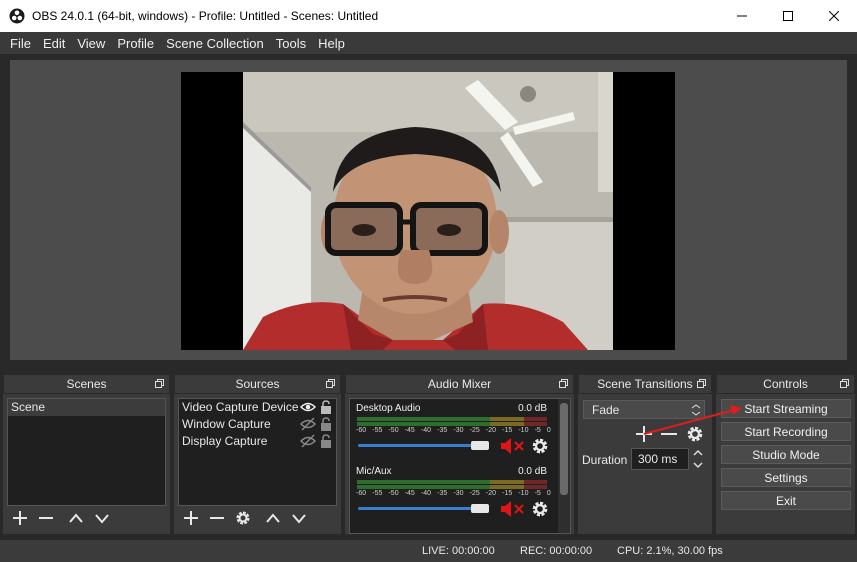  I want to click on minimize-icon, so click(742, 16).